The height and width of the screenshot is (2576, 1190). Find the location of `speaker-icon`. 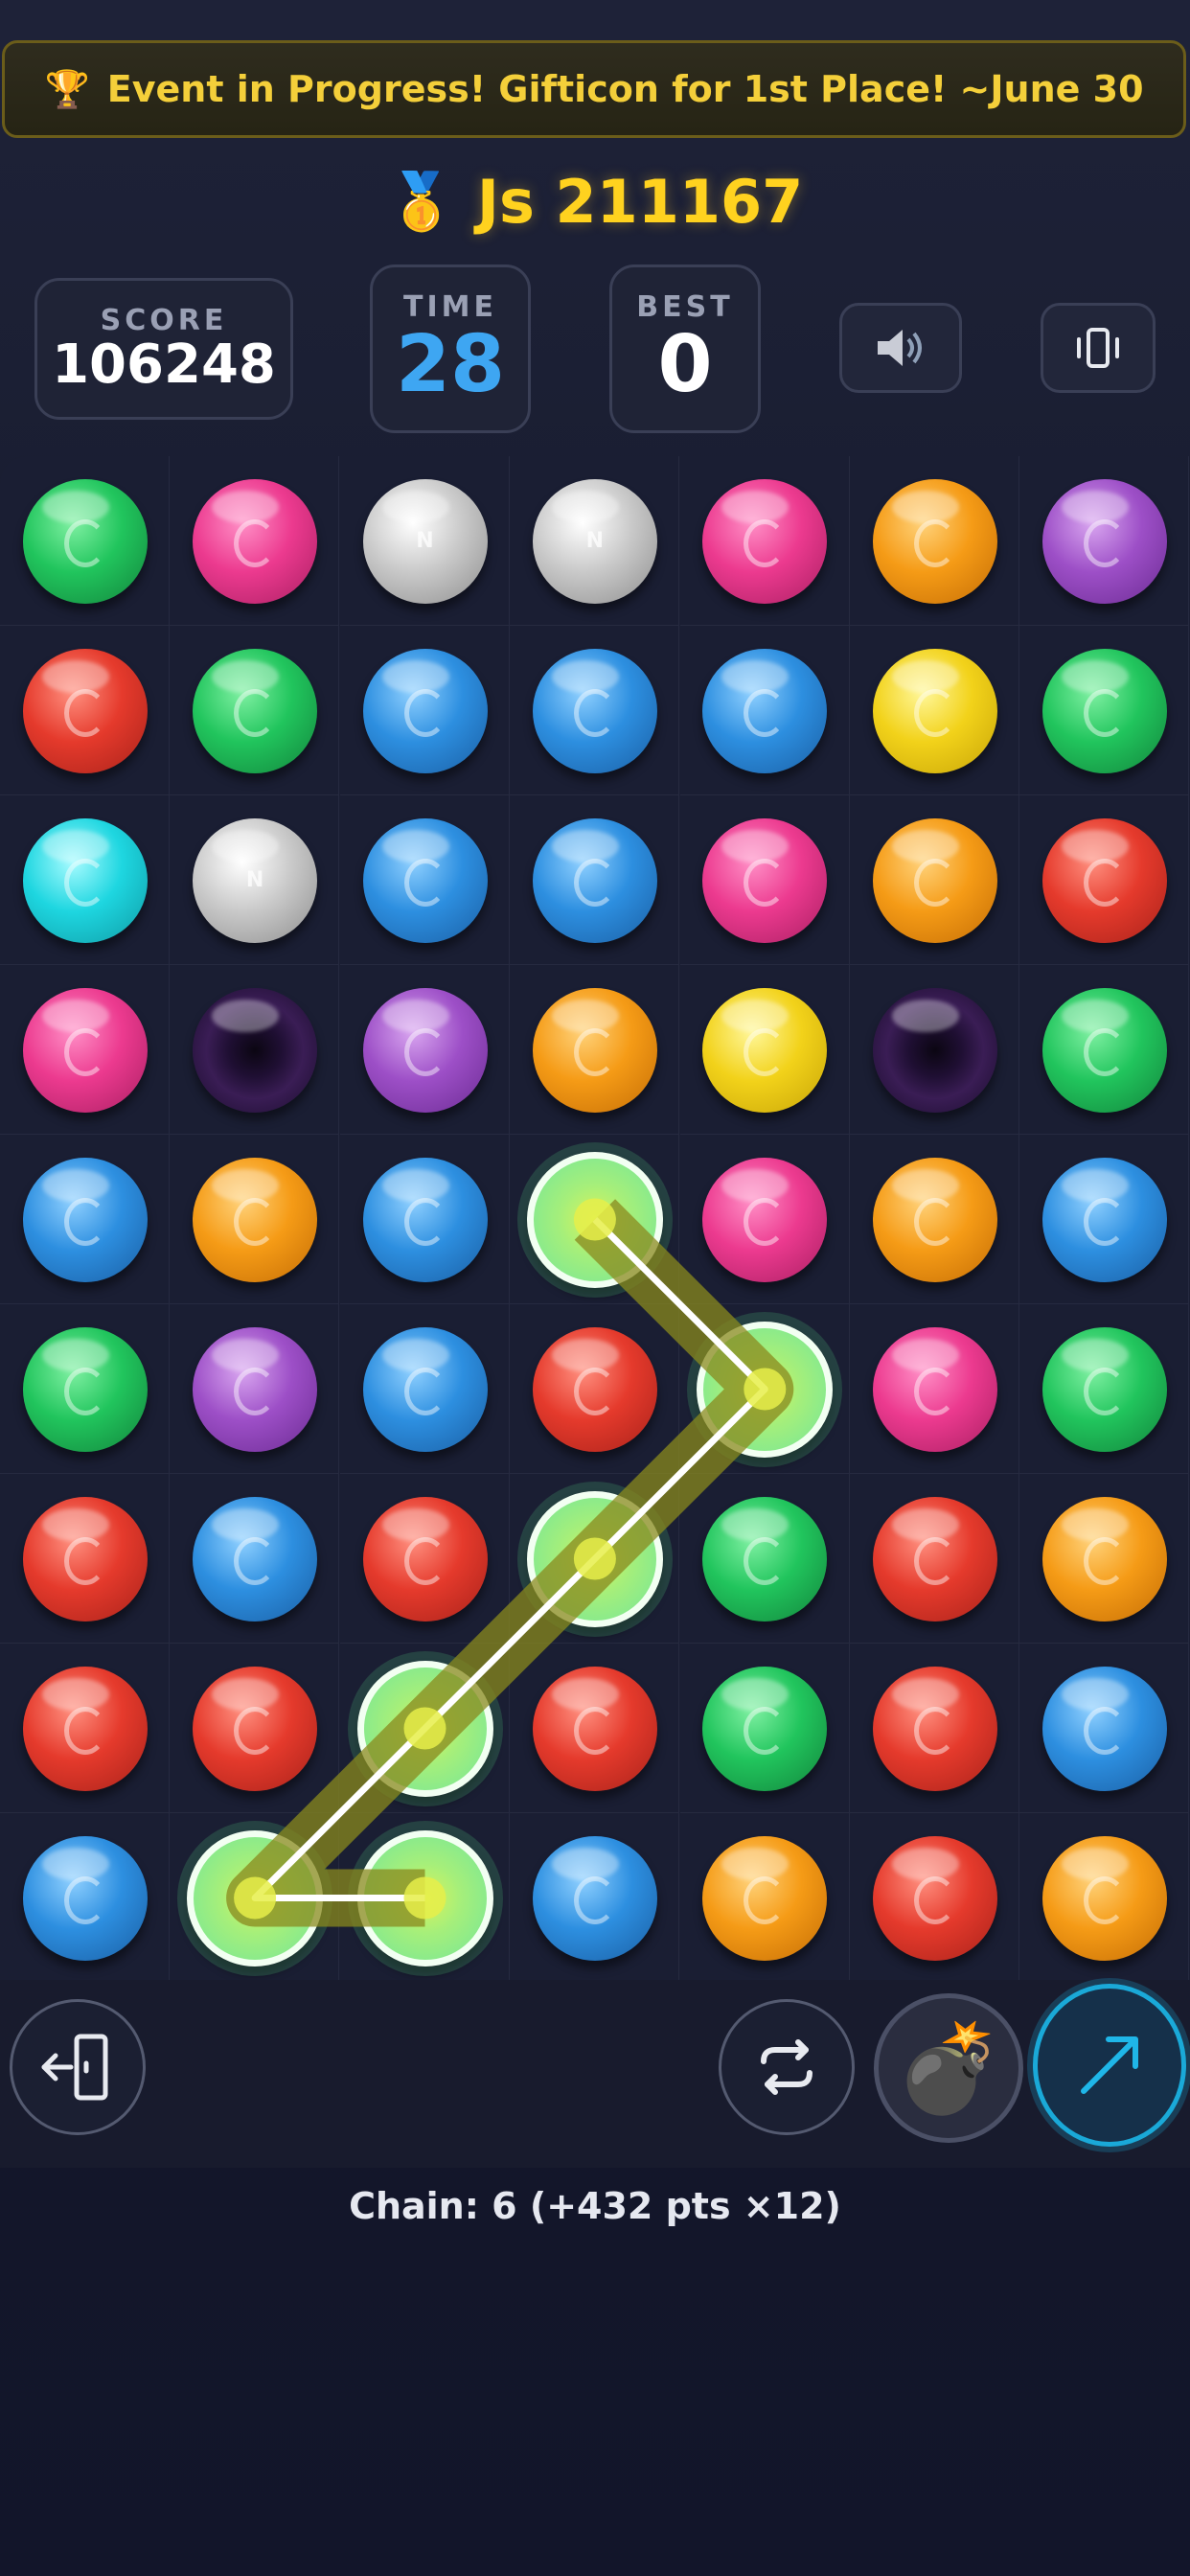

speaker-icon is located at coordinates (900, 348).